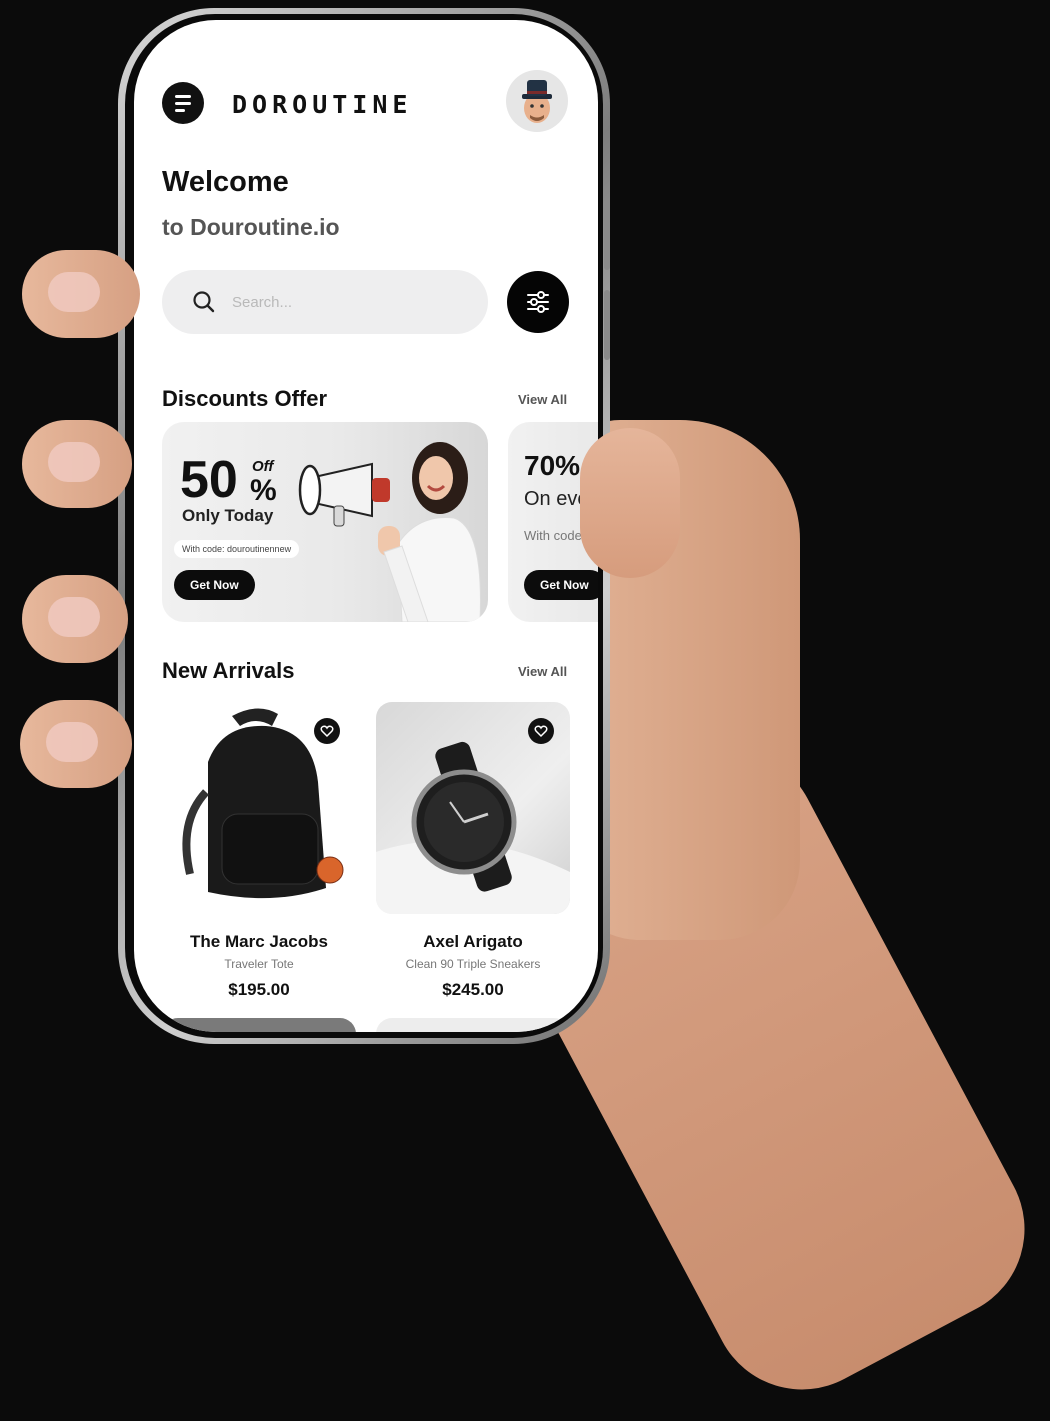 The height and width of the screenshot is (1421, 1050). I want to click on power-button, so click(607, 325).